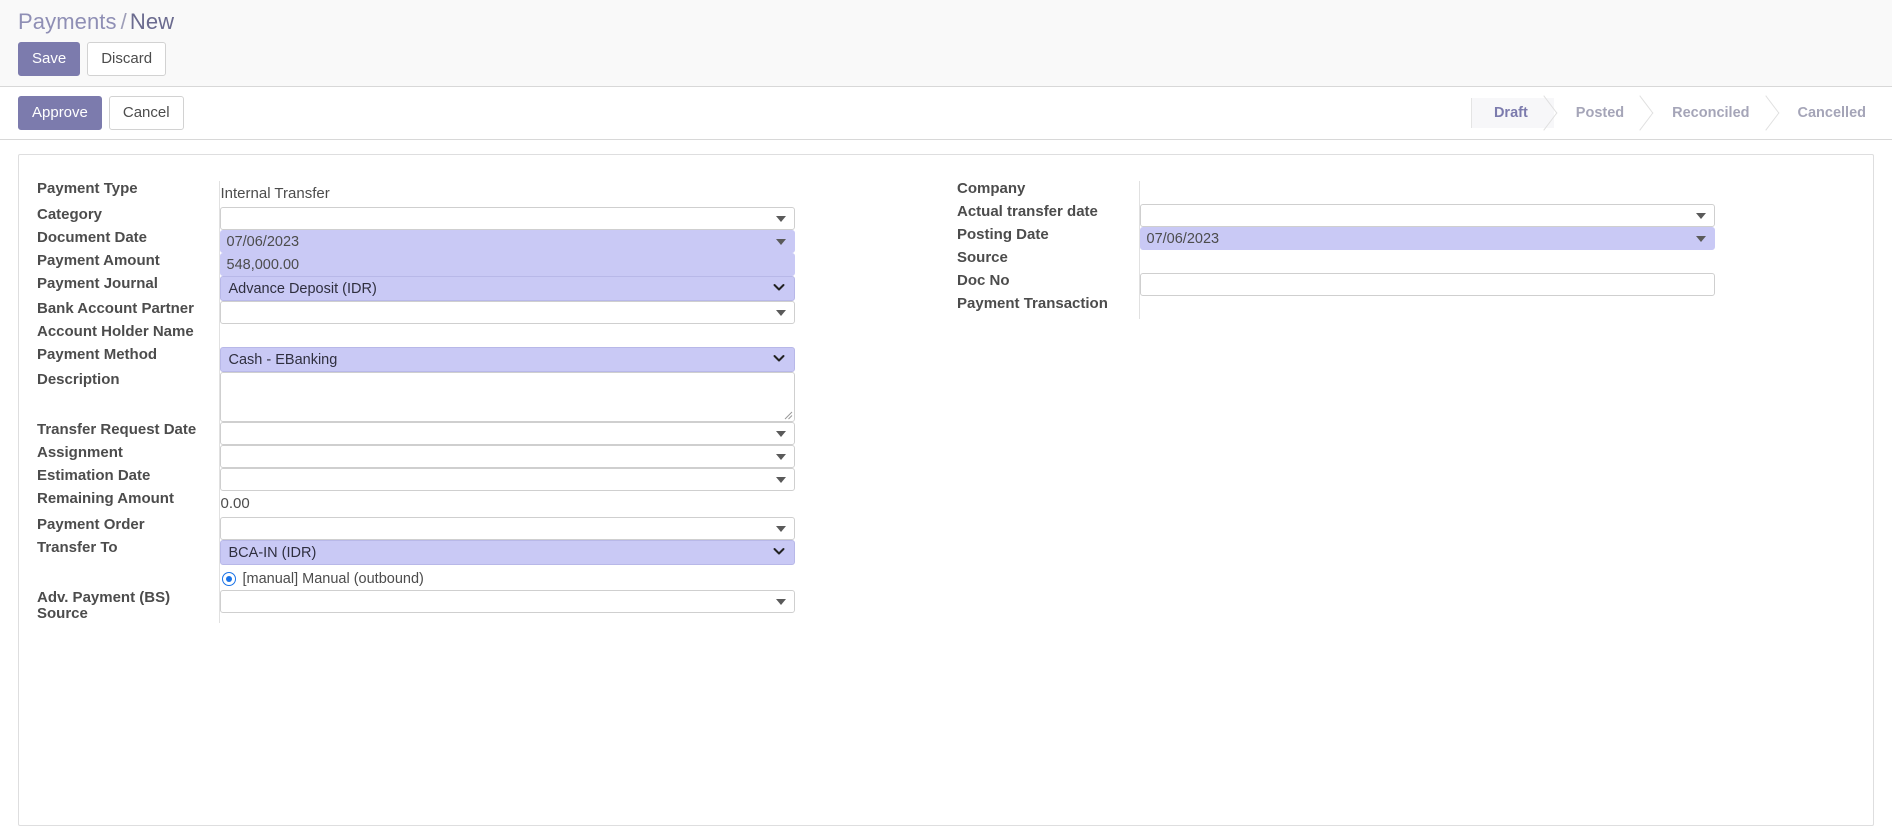 Image resolution: width=1892 pixels, height=831 pixels. I want to click on radio-button-icon, so click(228, 578).